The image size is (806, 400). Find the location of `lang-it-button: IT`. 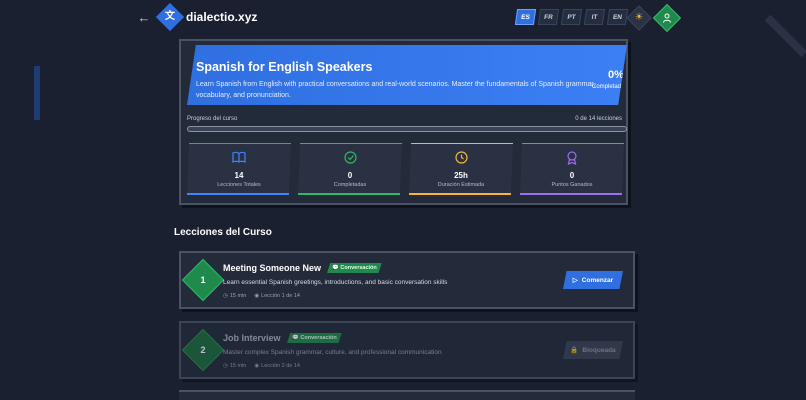

lang-it-button: IT is located at coordinates (594, 17).